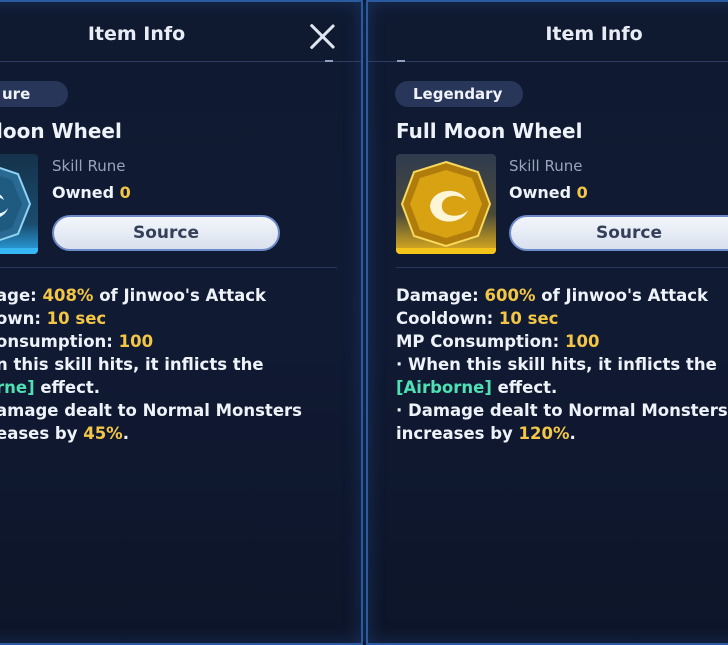 This screenshot has width=728, height=645. Describe the element at coordinates (16, 94) in the screenshot. I see `grade-label: ure` at that location.